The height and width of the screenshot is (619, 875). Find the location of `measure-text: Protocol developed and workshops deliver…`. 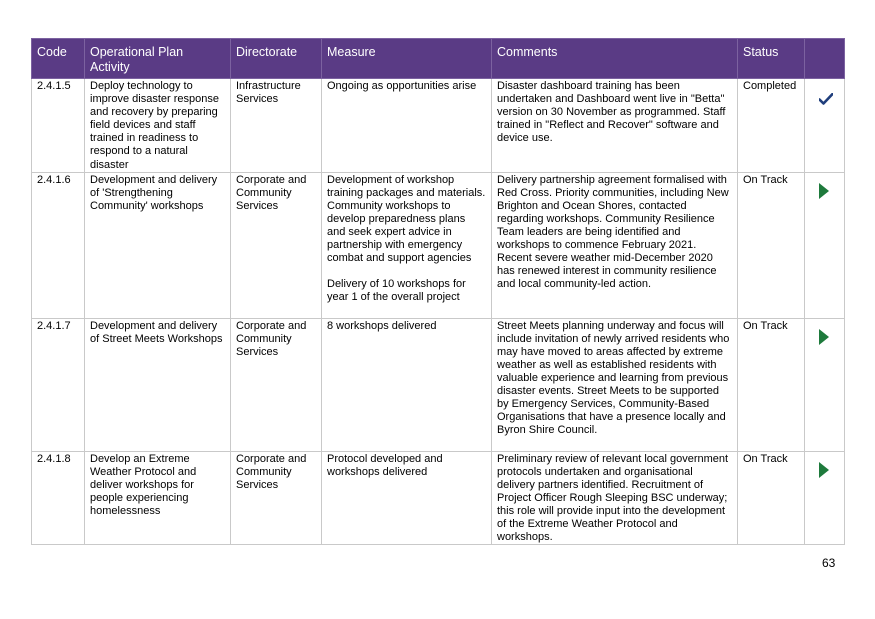

measure-text: Protocol developed and workshops deliver… is located at coordinates (385, 465).